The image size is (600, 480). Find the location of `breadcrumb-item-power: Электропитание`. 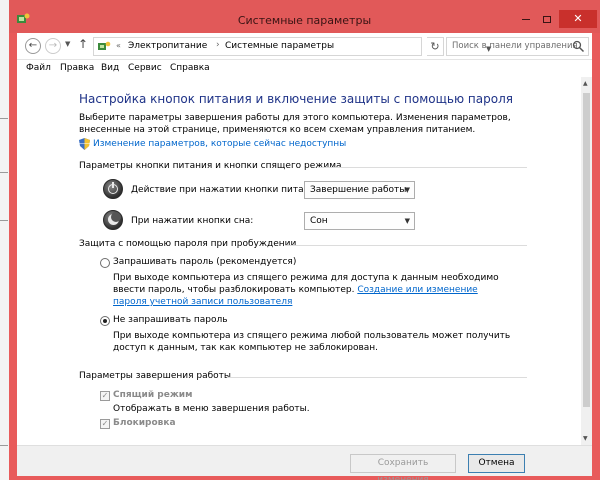

breadcrumb-item-power: Электропитание is located at coordinates (167, 46).